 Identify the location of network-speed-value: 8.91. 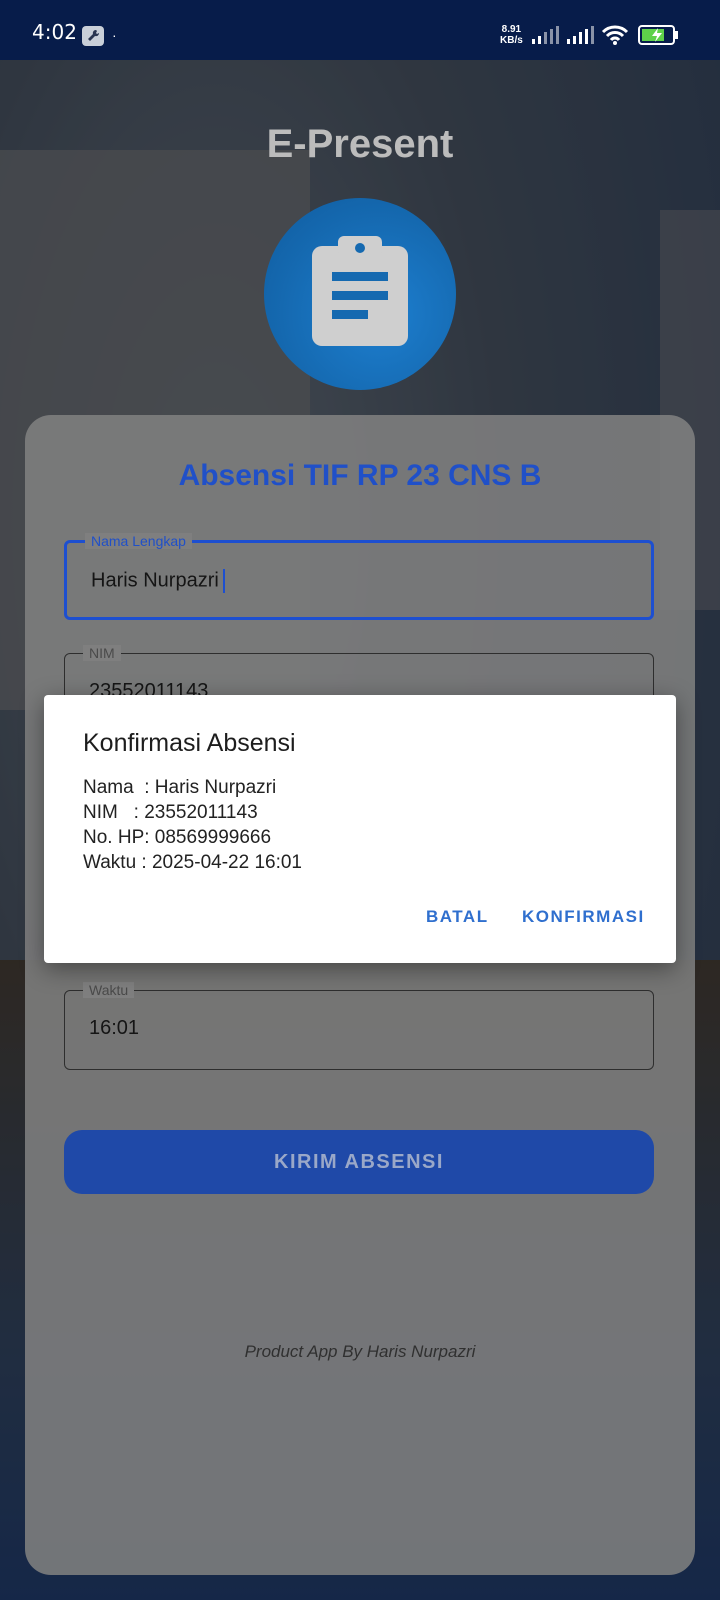
(511, 29).